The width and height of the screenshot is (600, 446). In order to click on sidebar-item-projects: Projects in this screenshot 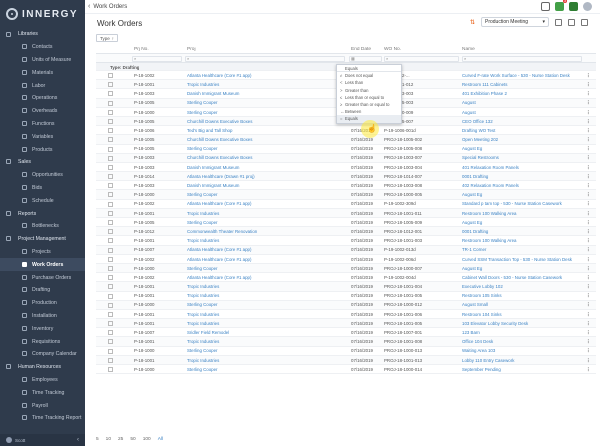, I will do `click(42, 252)`.